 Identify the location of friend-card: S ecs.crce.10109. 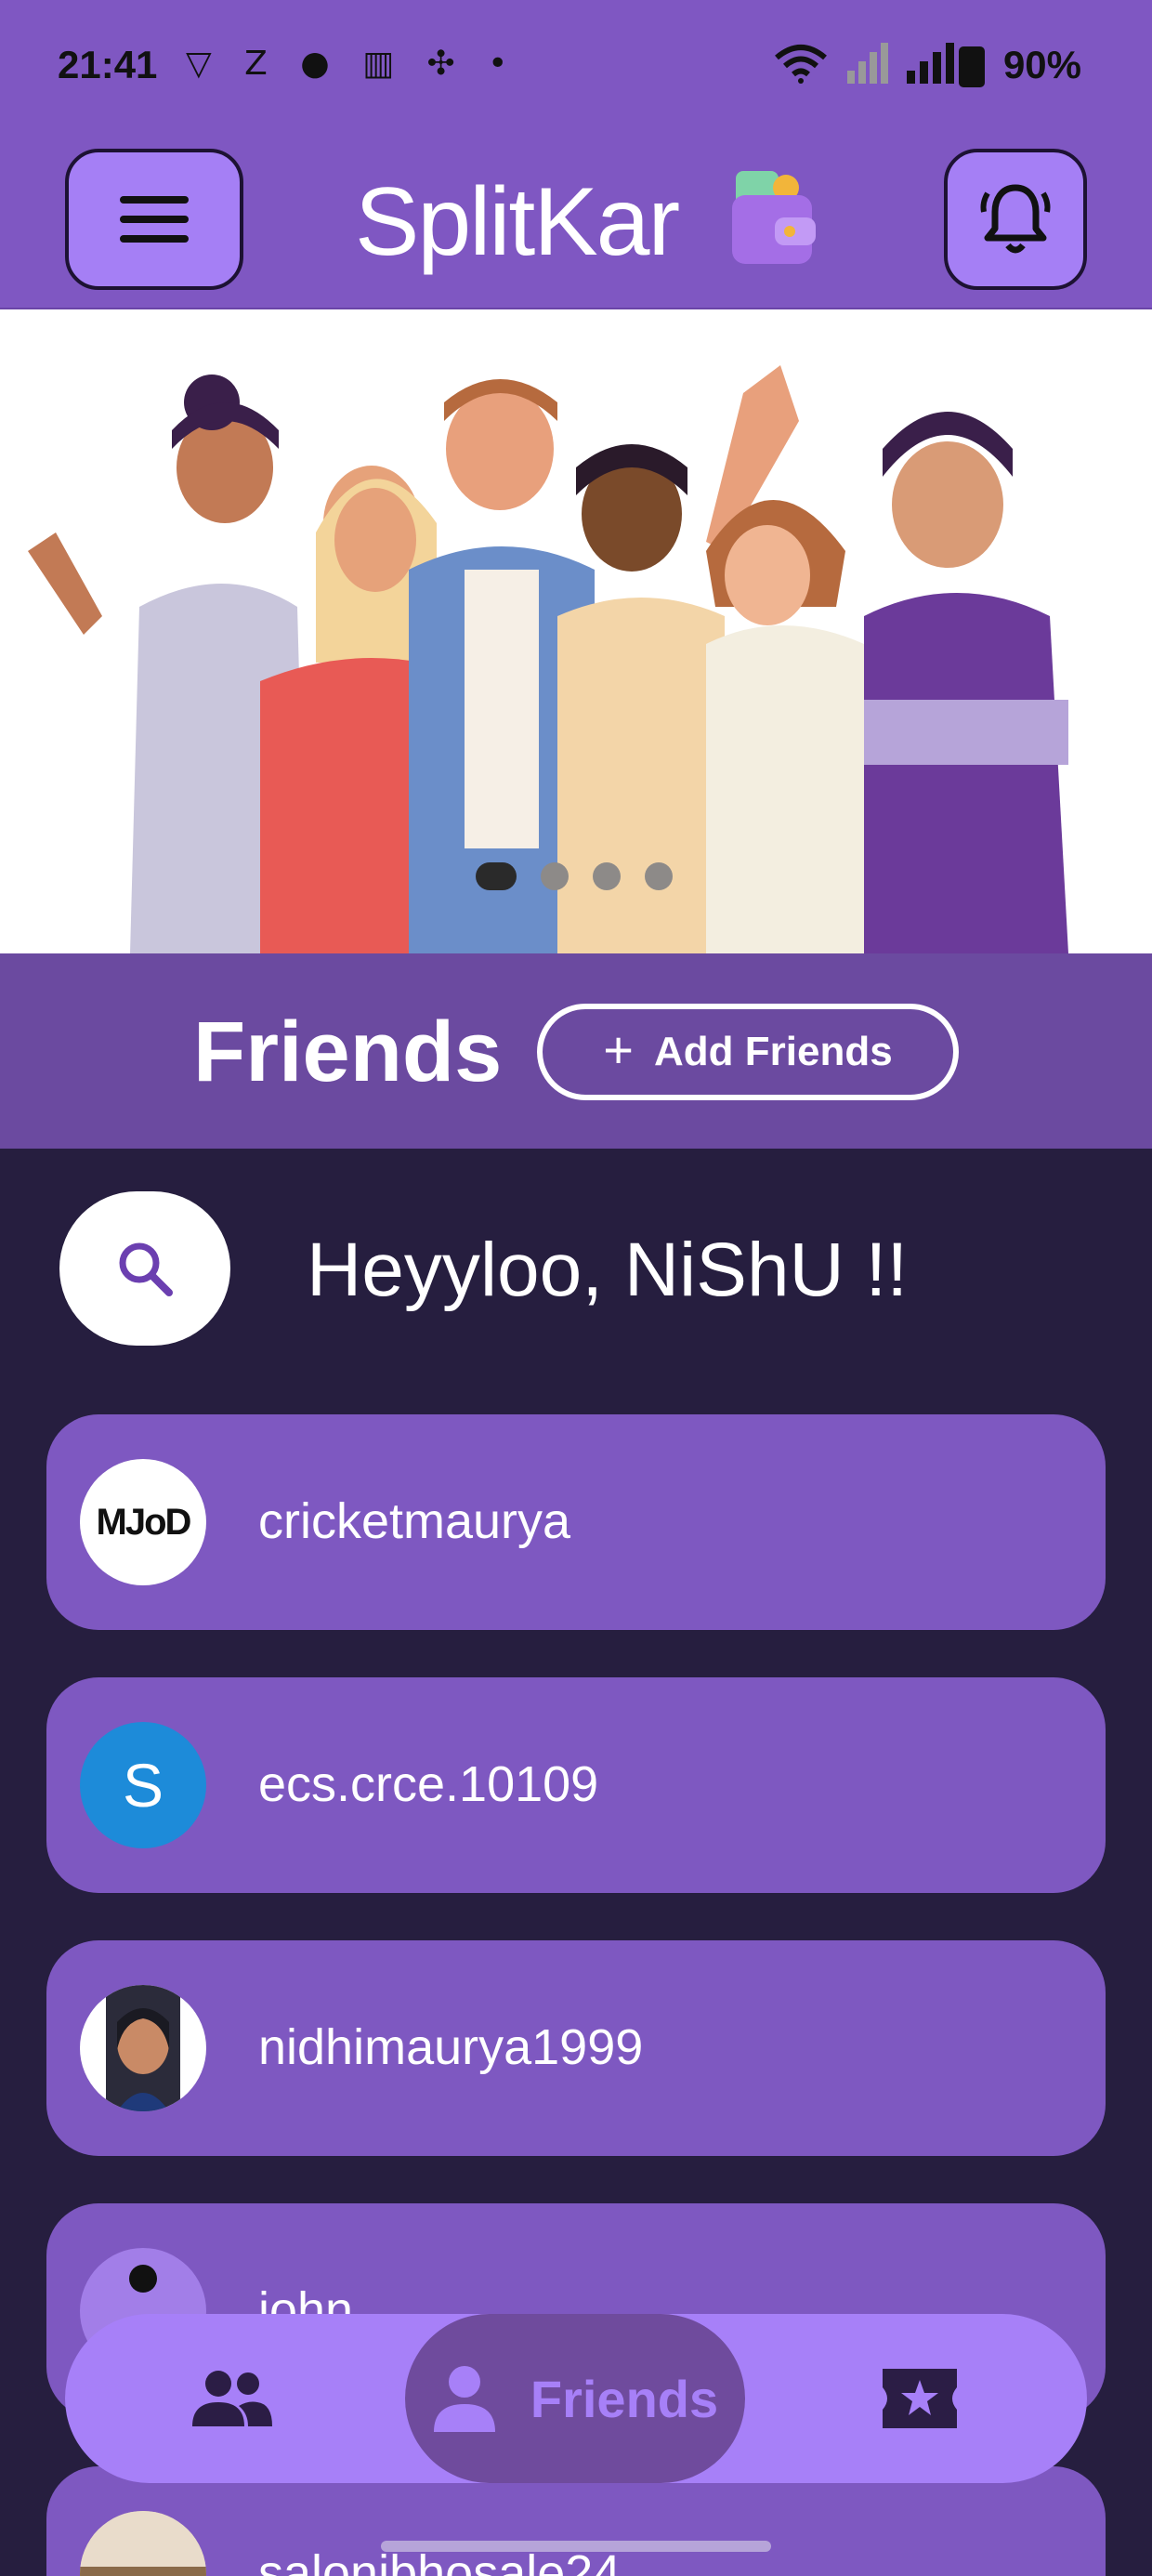
(576, 1785).